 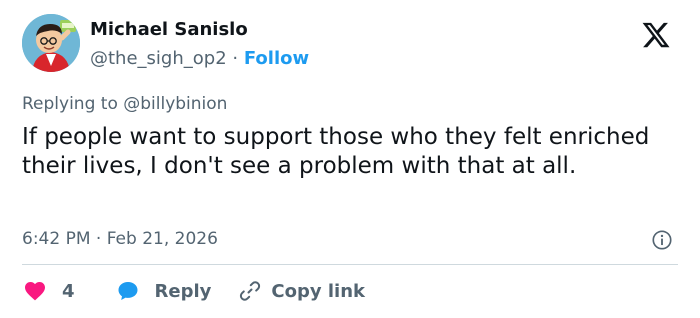 I want to click on copy-link-button: Copy link, so click(x=301, y=291).